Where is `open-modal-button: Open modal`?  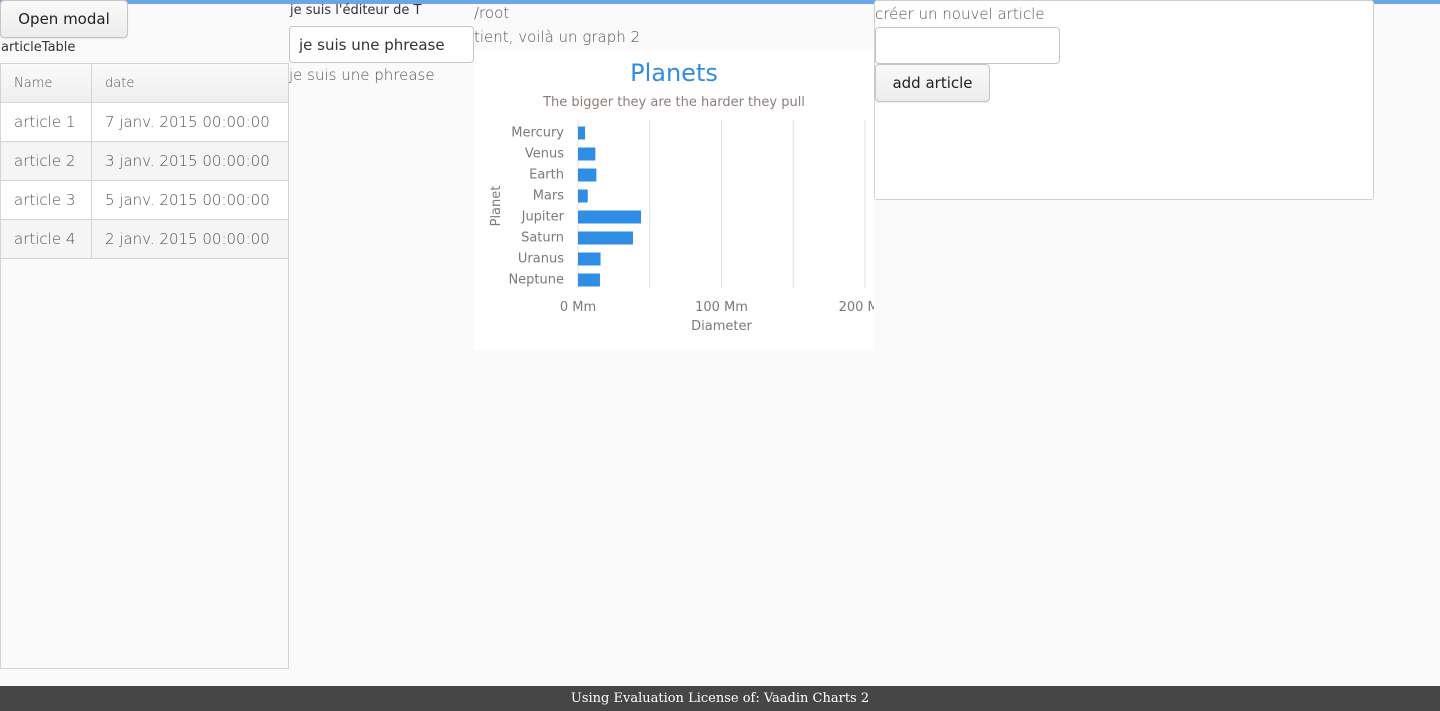 open-modal-button: Open modal is located at coordinates (64, 19).